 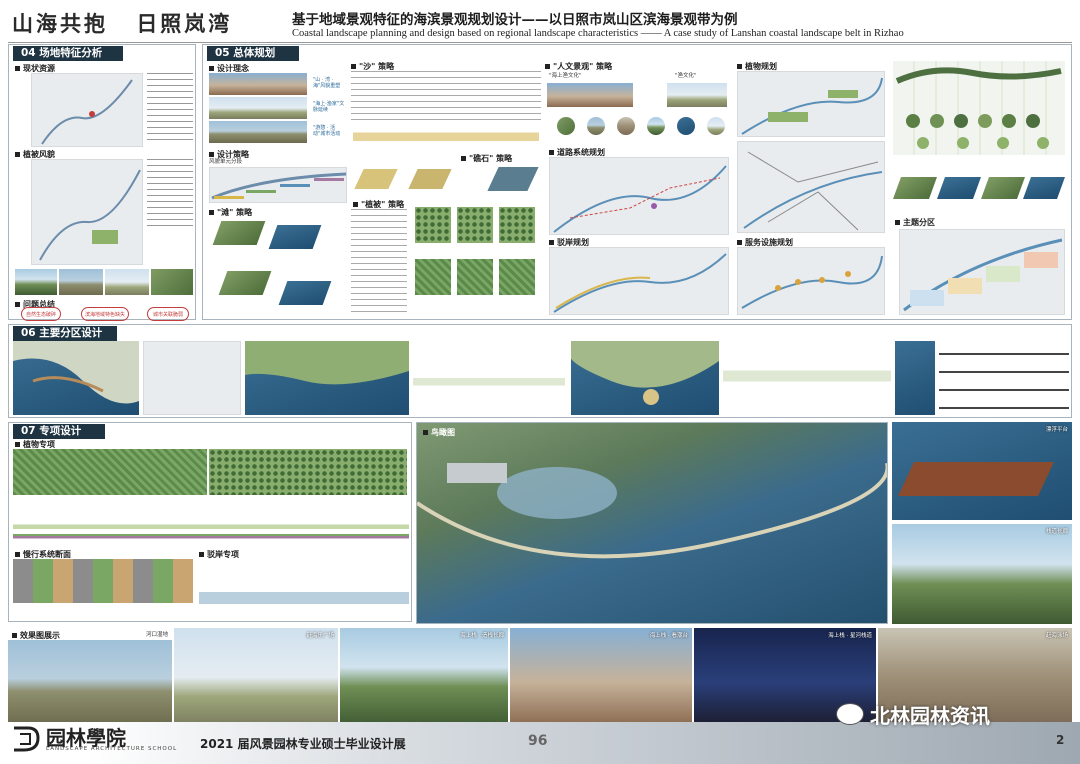 What do you see at coordinates (230, 212) in the screenshot?
I see `sub-beach: "滩" 策略` at bounding box center [230, 212].